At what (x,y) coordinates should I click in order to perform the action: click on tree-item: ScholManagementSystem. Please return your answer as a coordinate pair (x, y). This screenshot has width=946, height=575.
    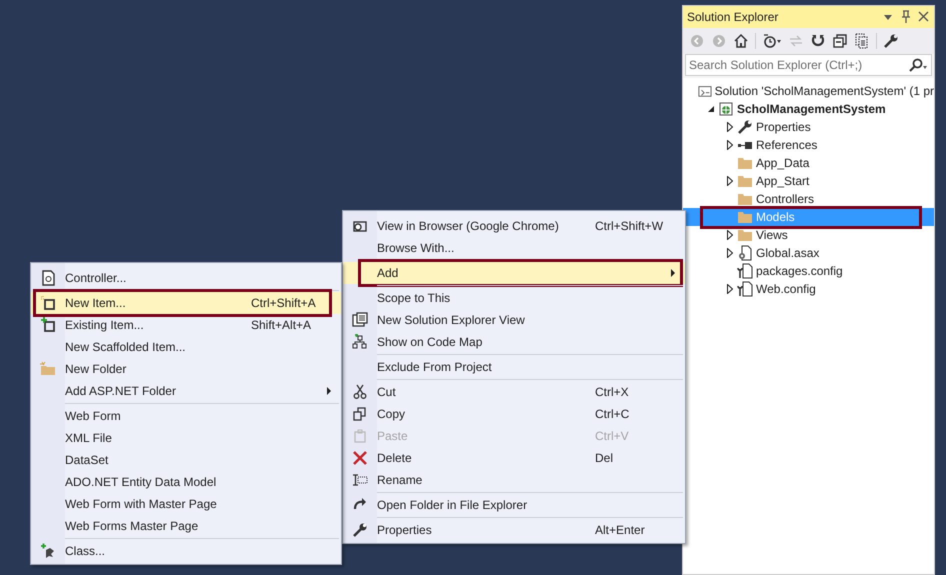
    Looking at the image, I should click on (808, 109).